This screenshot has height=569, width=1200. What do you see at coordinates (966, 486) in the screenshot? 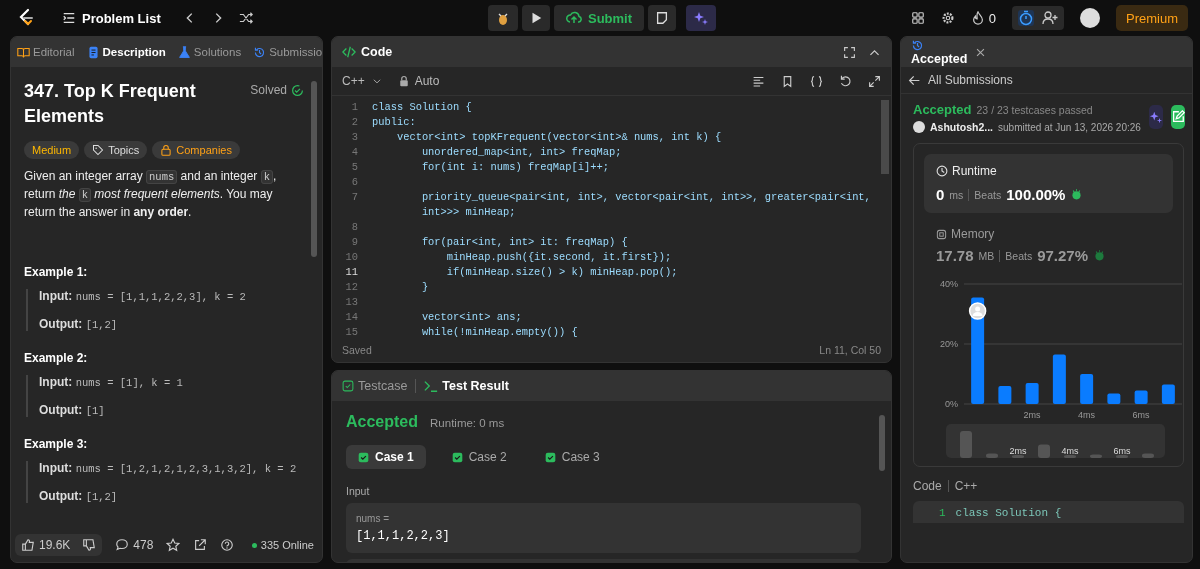
I see `language-label: C++` at bounding box center [966, 486].